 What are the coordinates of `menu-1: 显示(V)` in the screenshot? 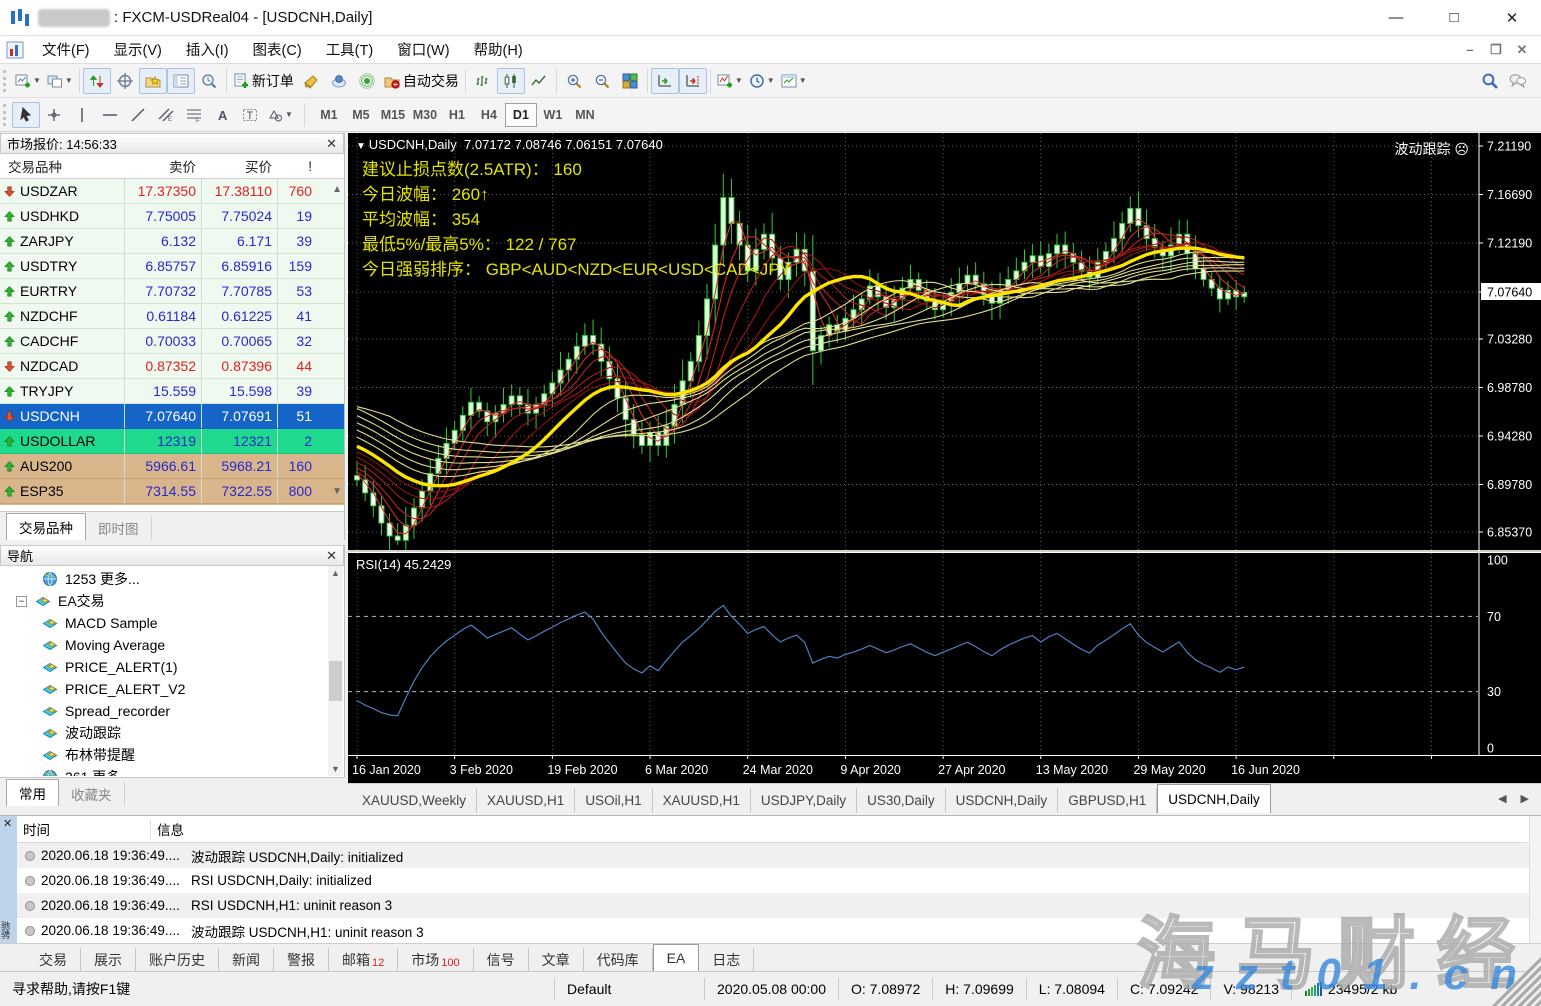 It's located at (138, 49).